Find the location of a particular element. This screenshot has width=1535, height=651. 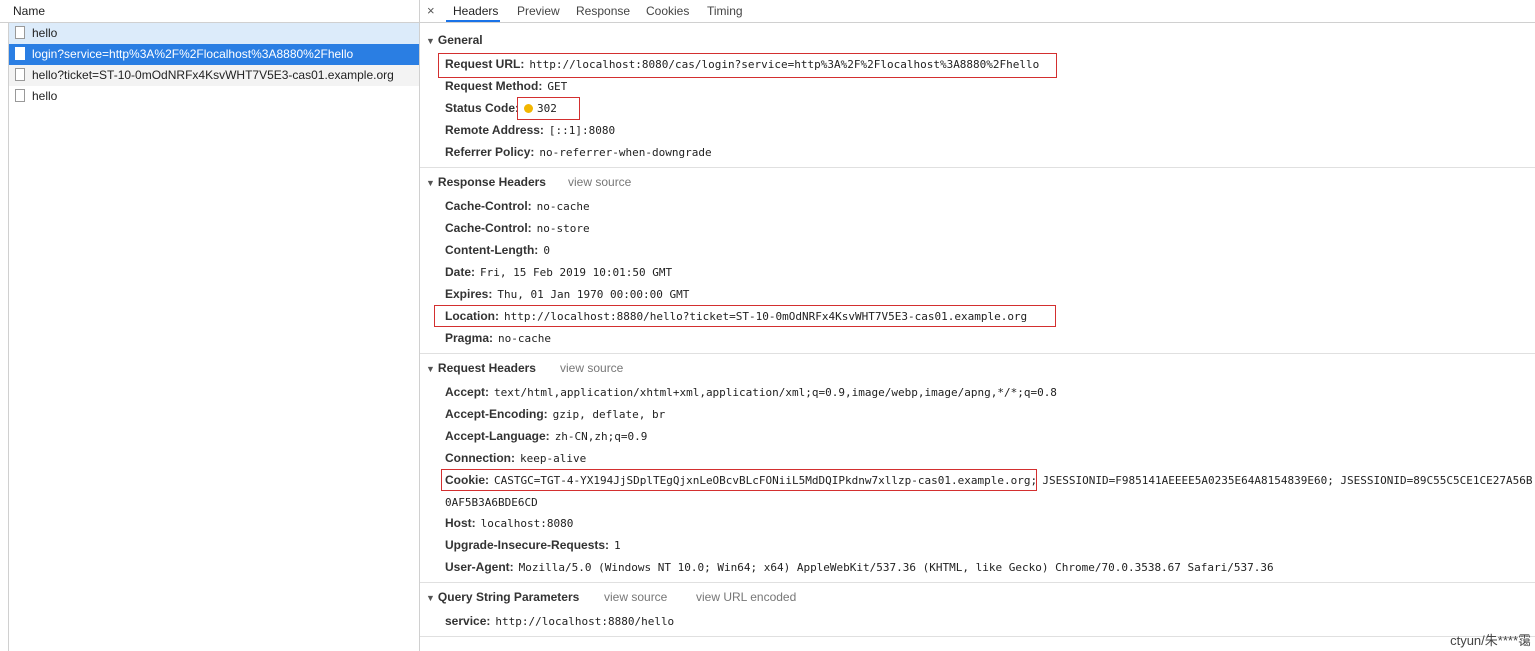

section-title: General is located at coordinates (460, 40).